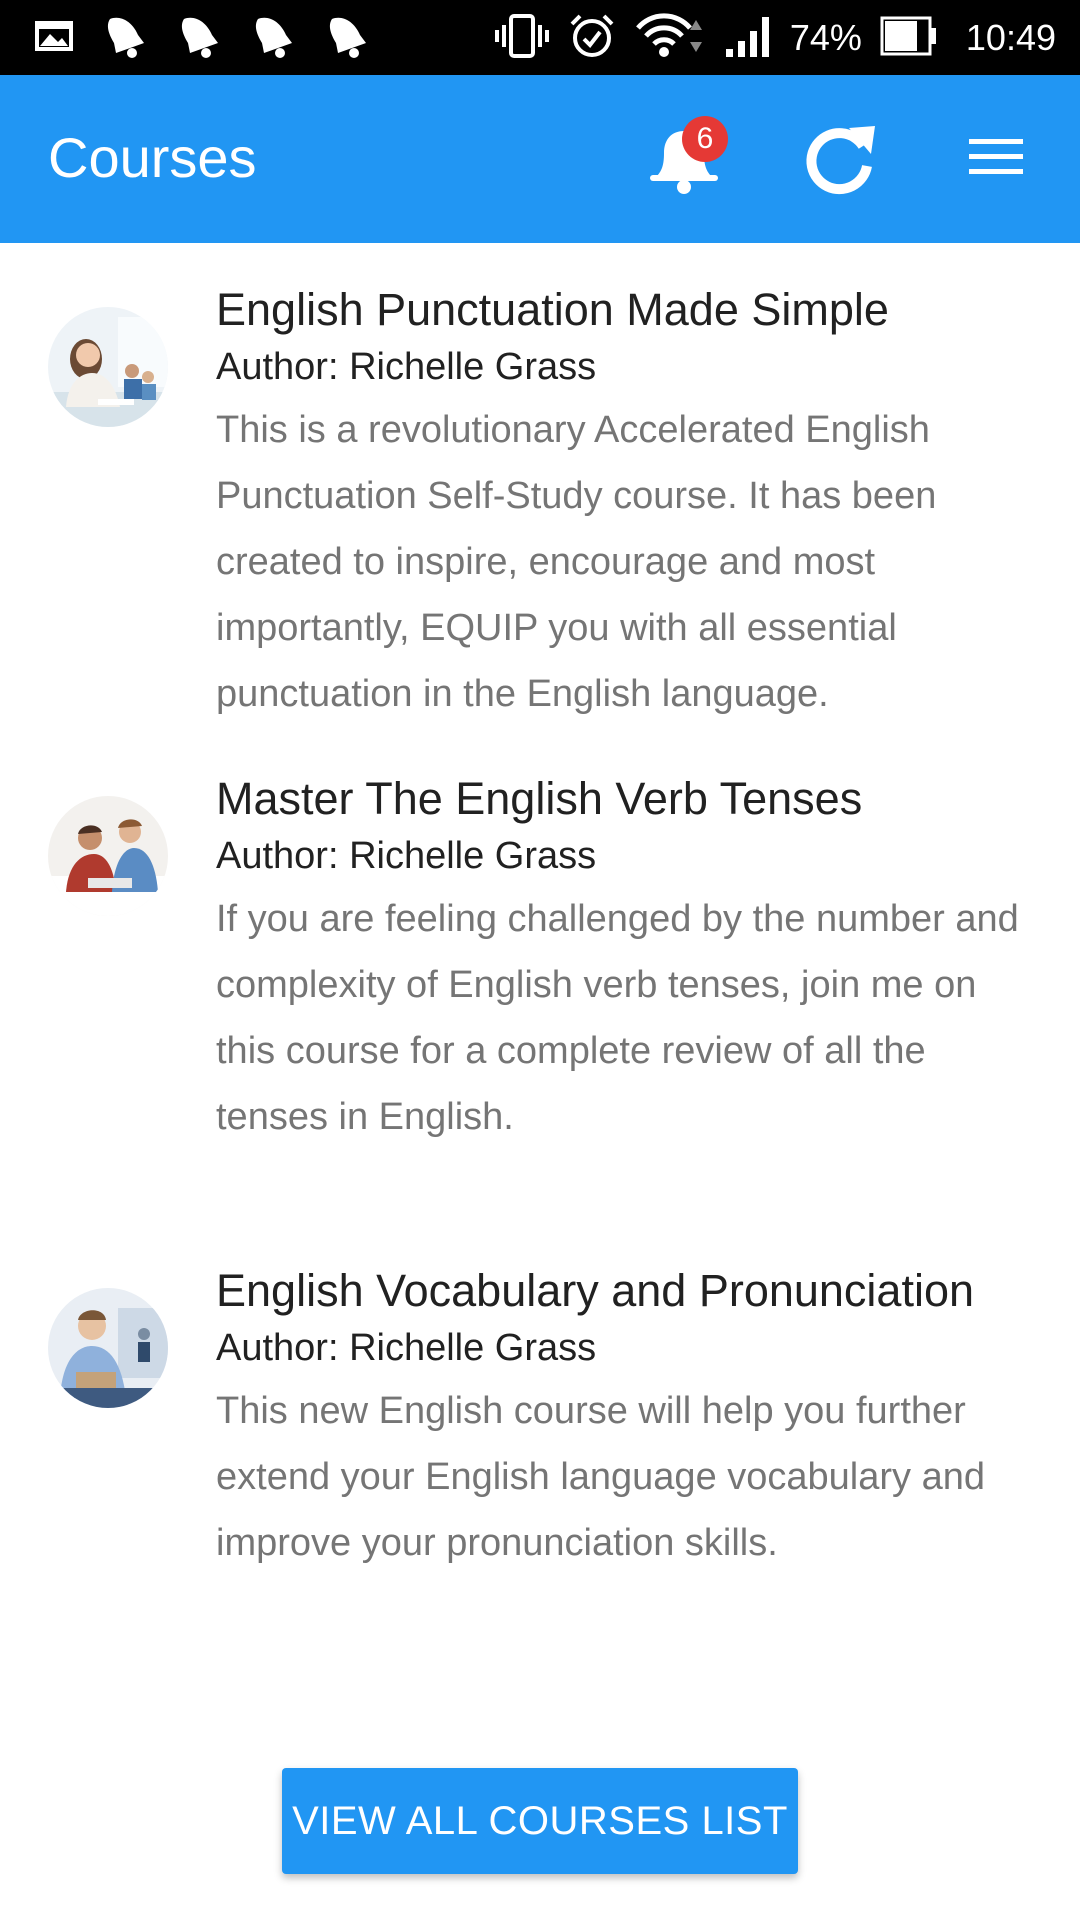 The image size is (1080, 1920). I want to click on status-bar-system: 74% 10:49, so click(775, 38).